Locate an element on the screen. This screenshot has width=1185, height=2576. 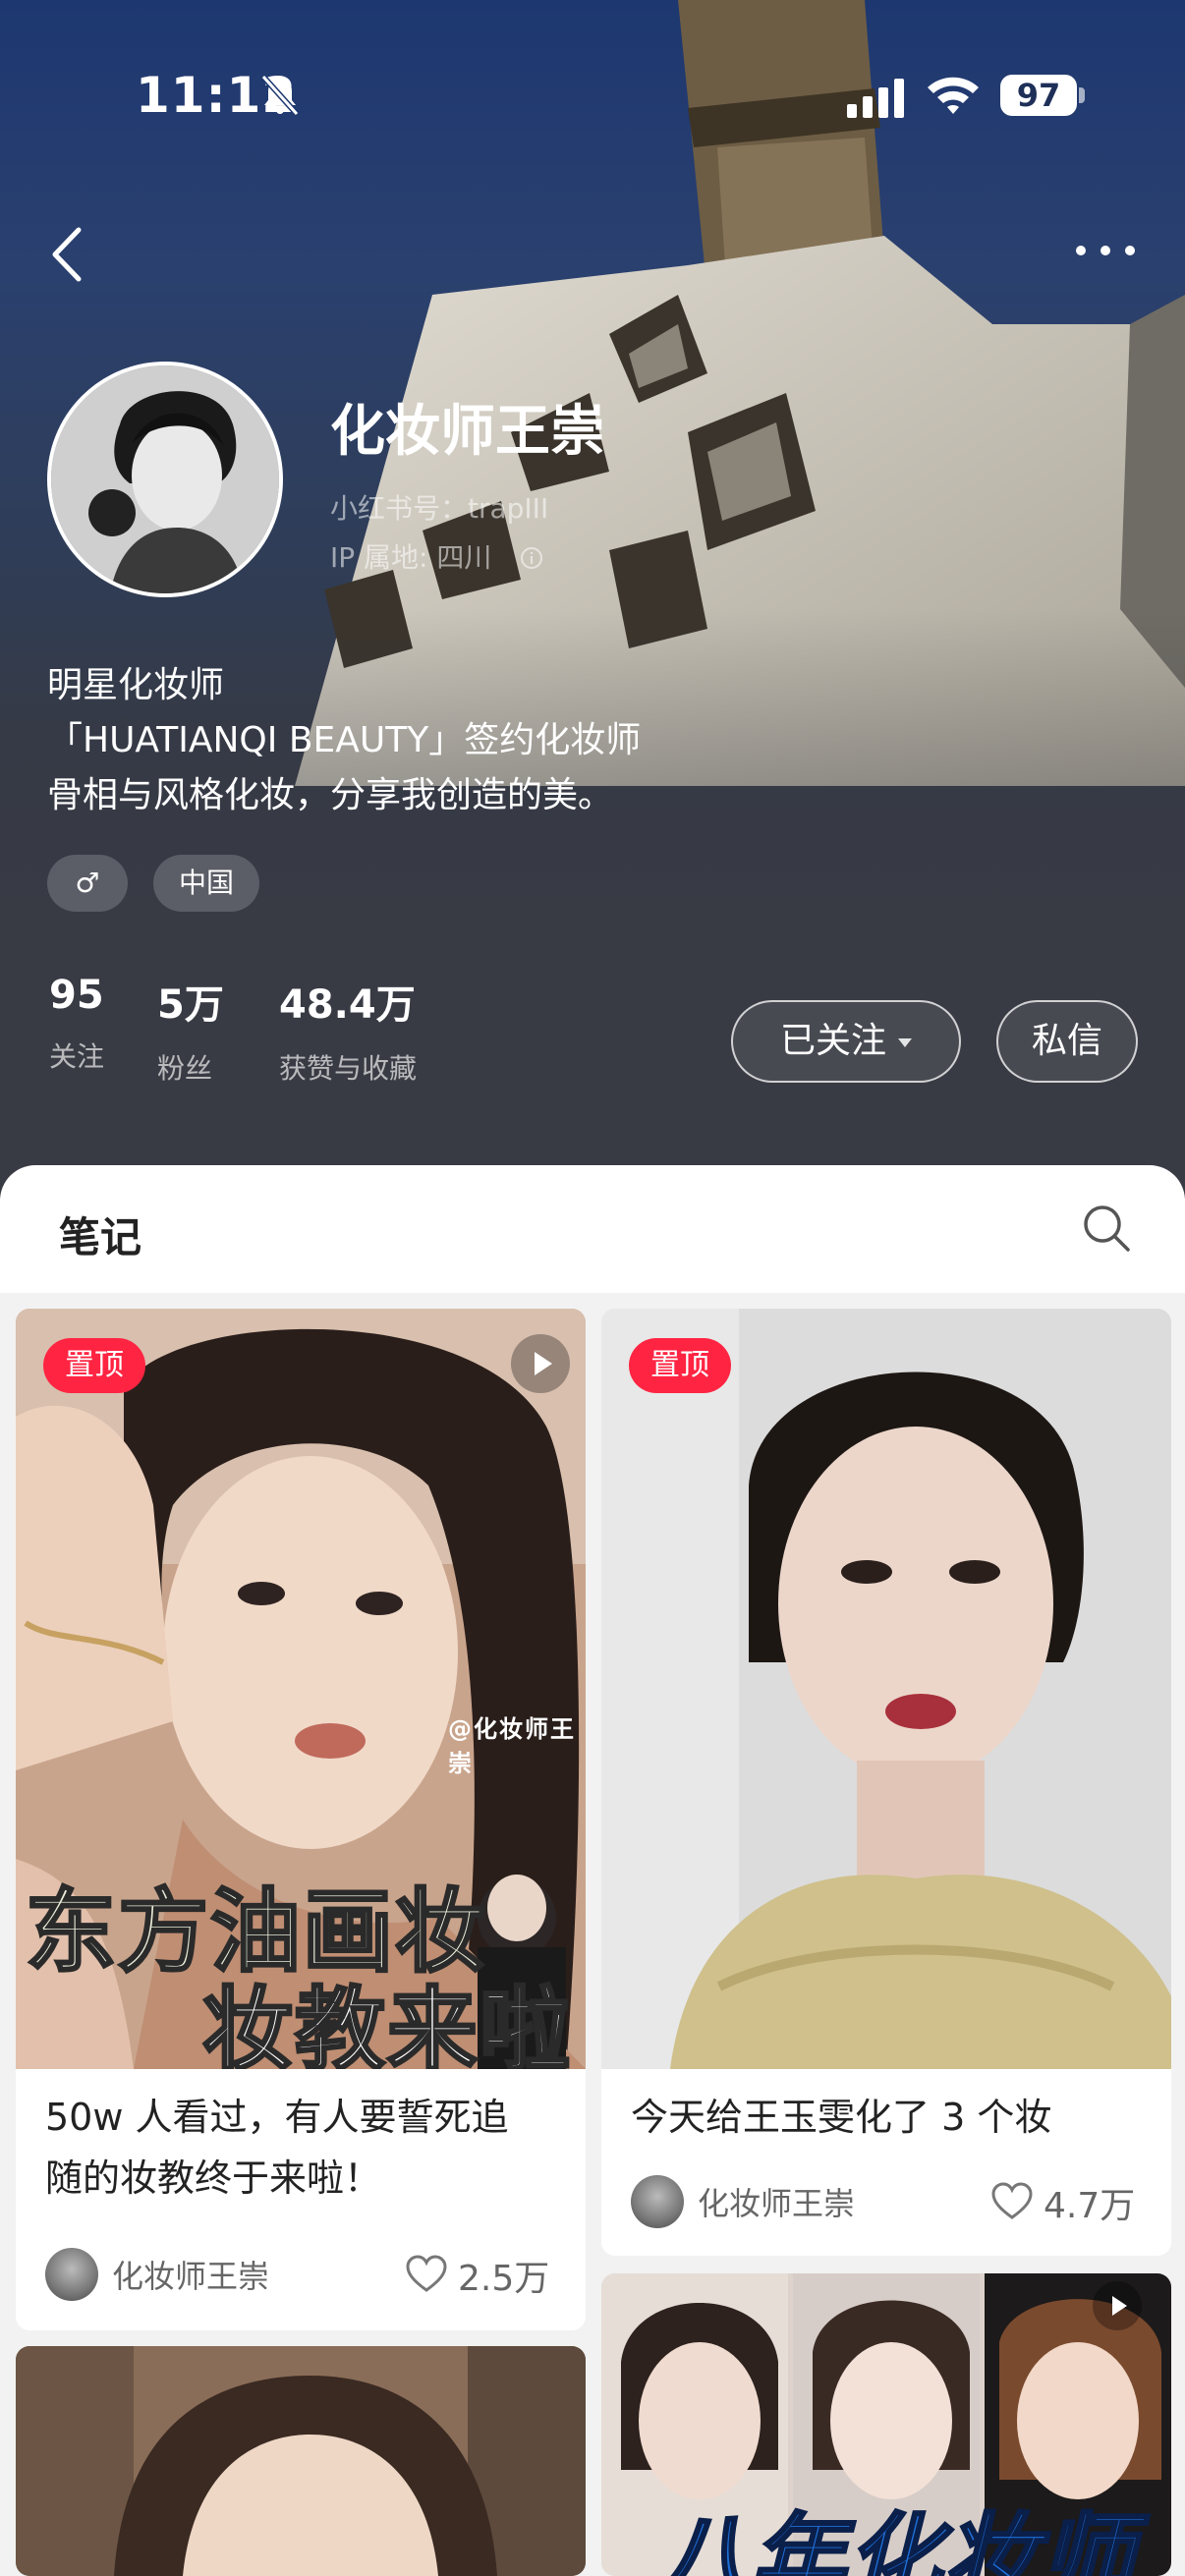
stat-following: 95 关注 is located at coordinates (76, 1024).